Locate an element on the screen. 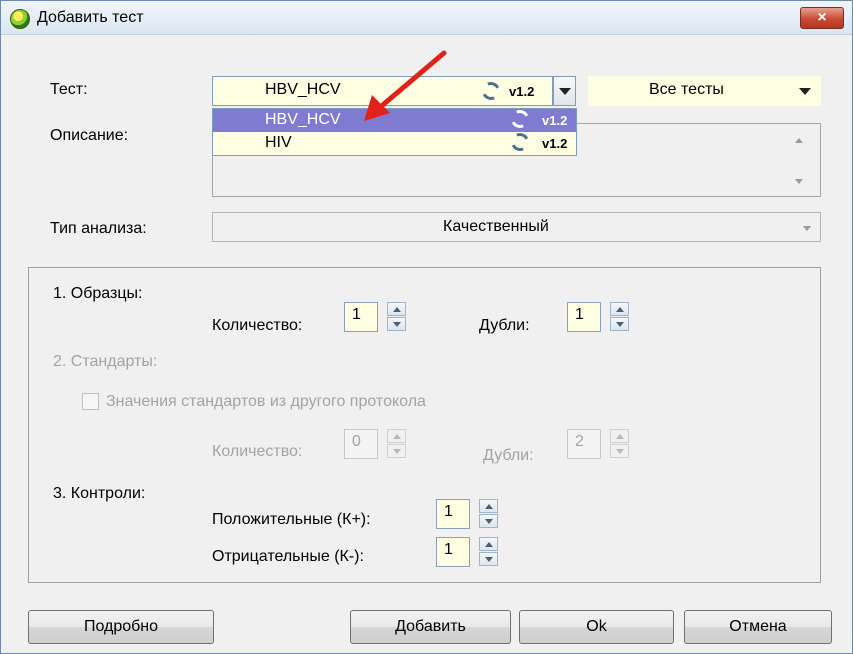 The image size is (853, 654). ok-button: Ok is located at coordinates (596, 627).